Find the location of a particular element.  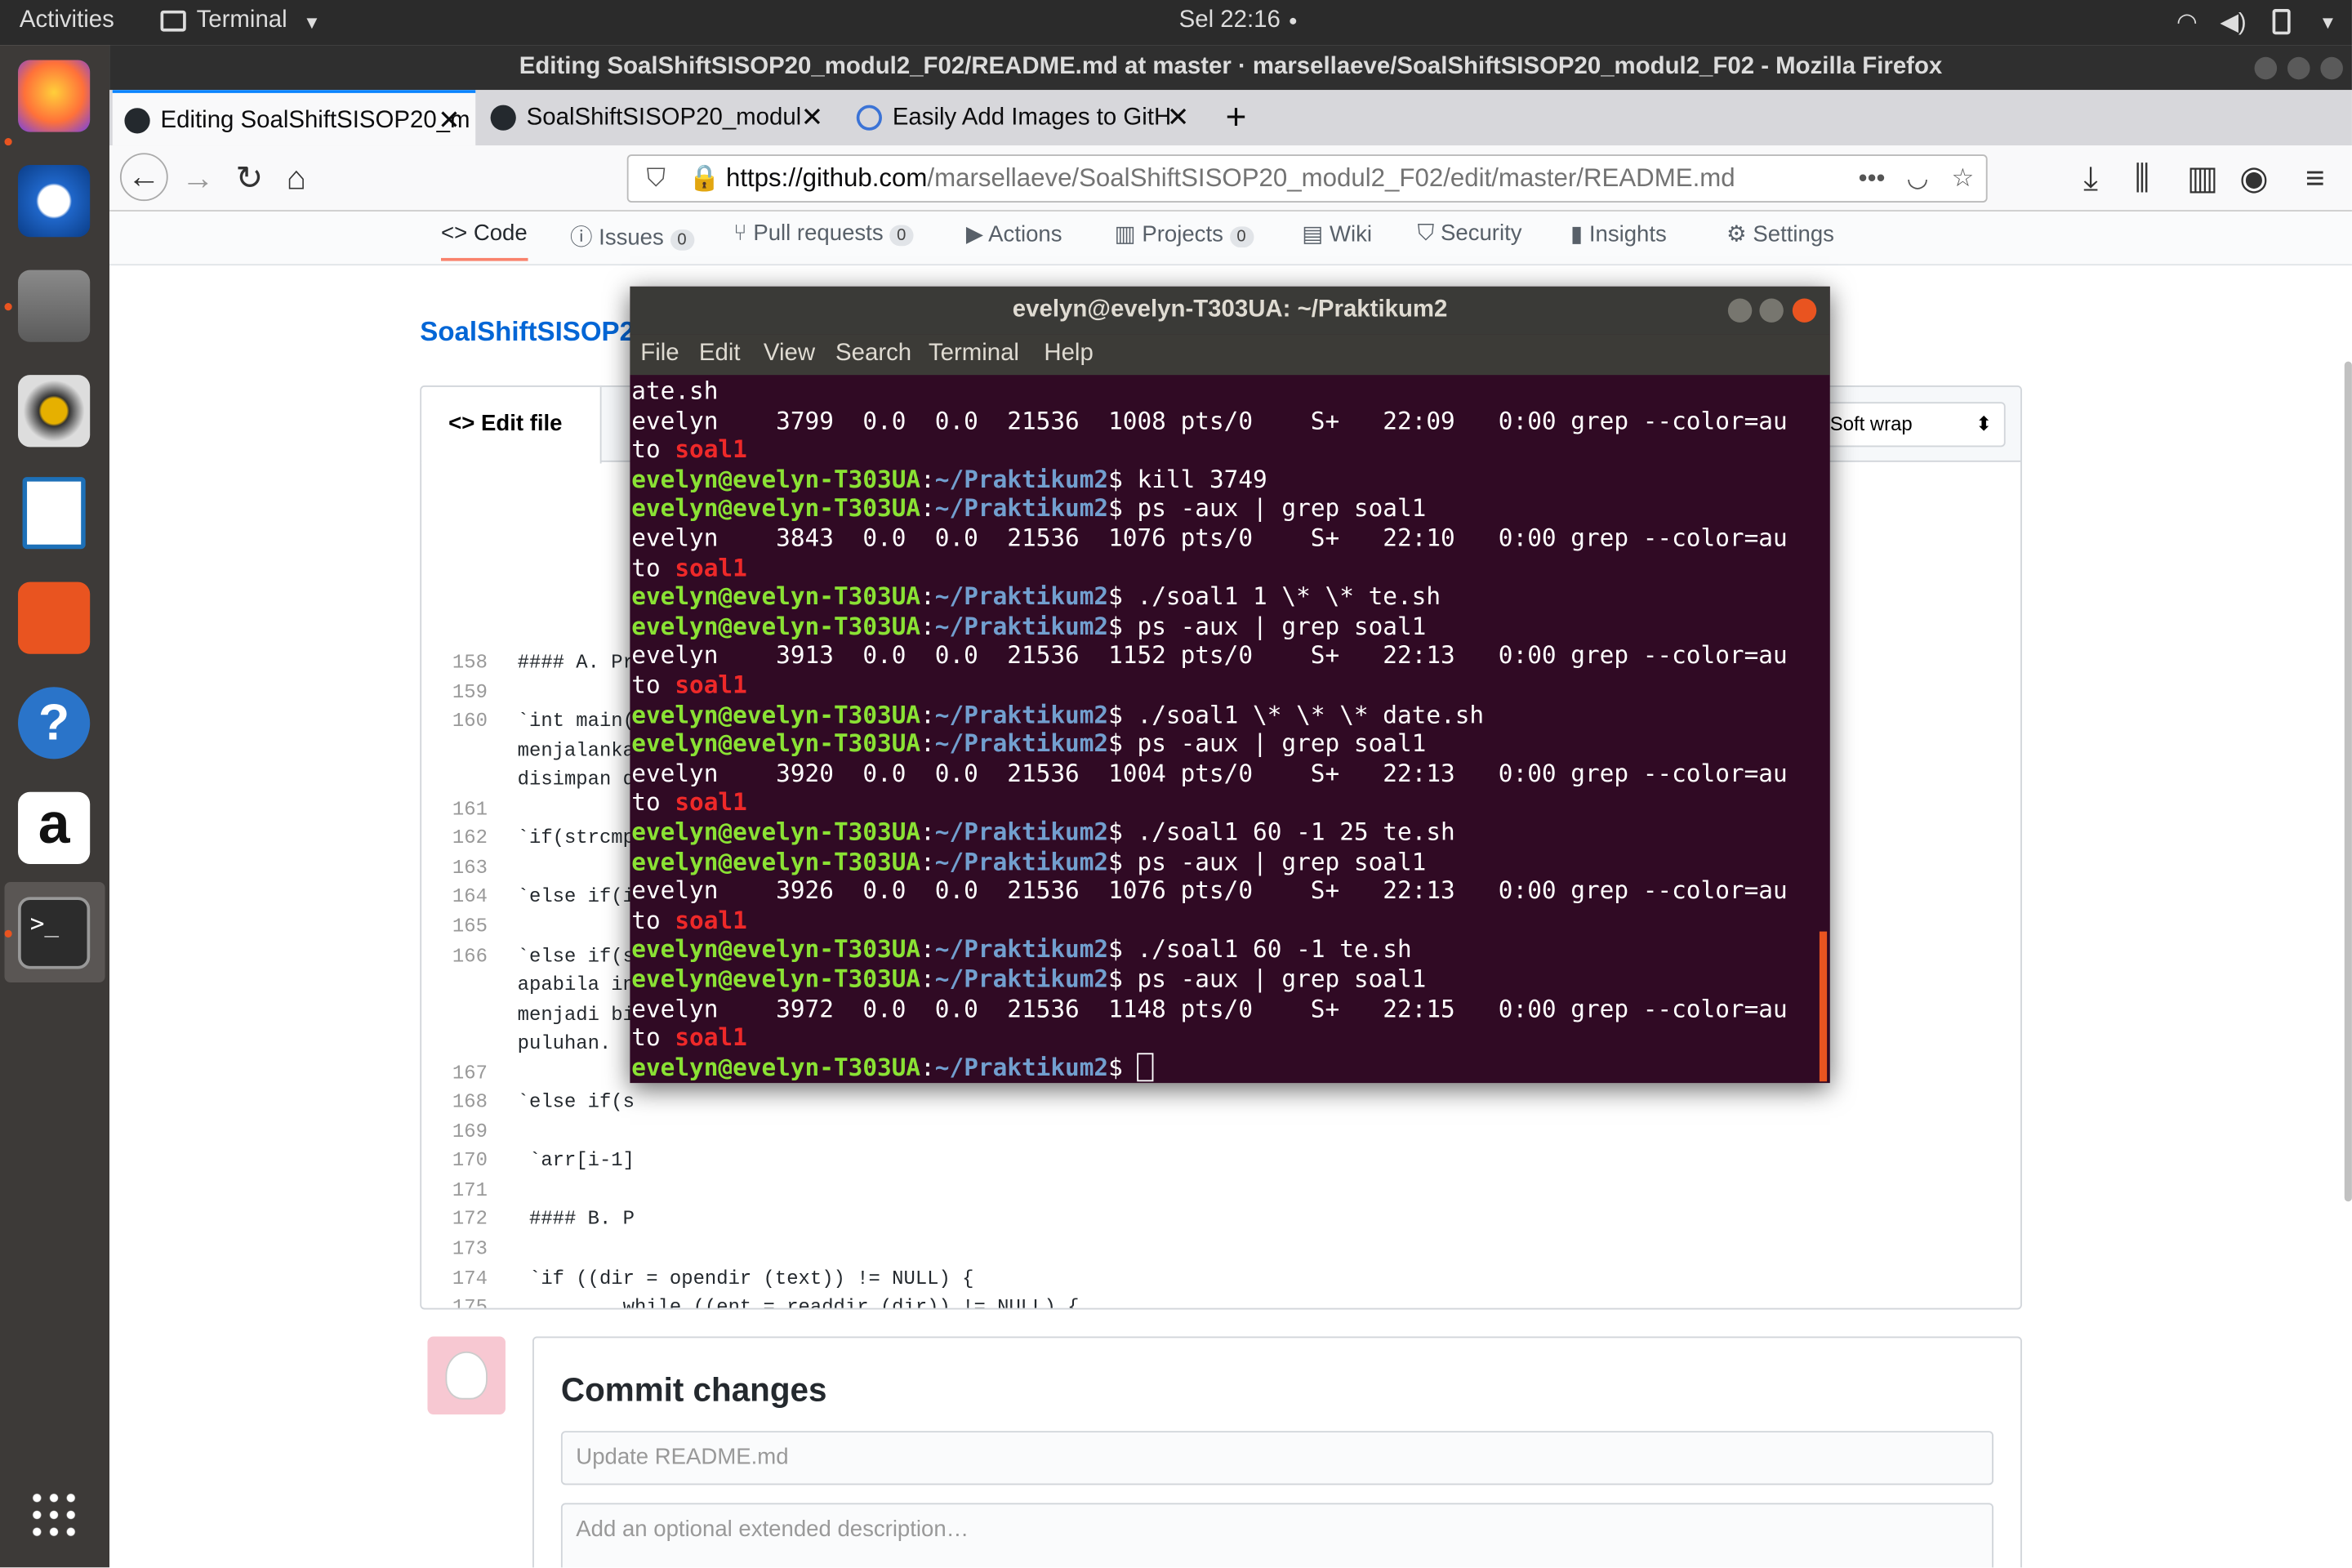

system-menu-chevron-icon: ▼ is located at coordinates (2328, 22).